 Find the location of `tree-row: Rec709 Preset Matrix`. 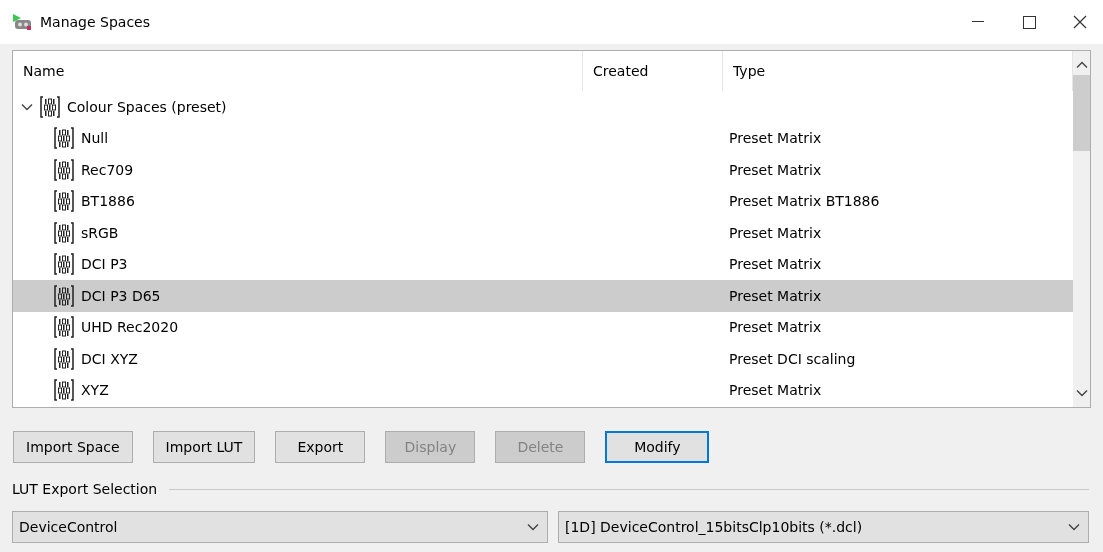

tree-row: Rec709 Preset Matrix is located at coordinates (543, 170).